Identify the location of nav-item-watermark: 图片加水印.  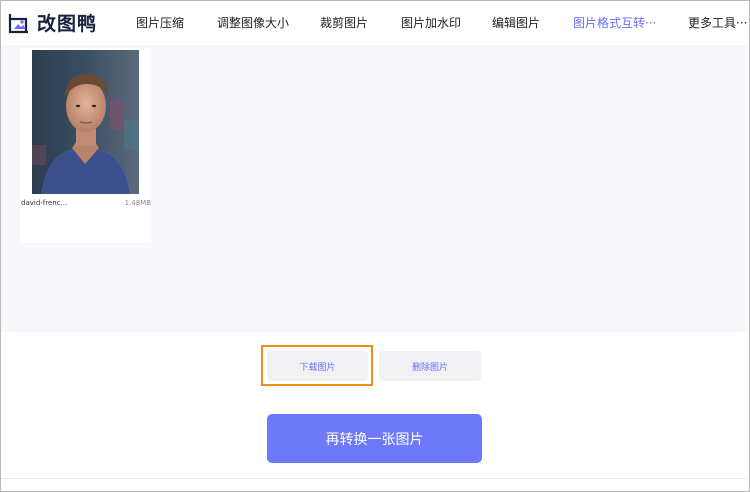
(431, 22).